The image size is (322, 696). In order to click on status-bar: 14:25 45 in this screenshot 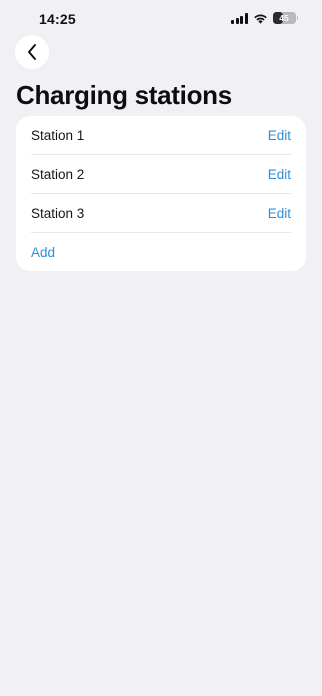, I will do `click(161, 19)`.